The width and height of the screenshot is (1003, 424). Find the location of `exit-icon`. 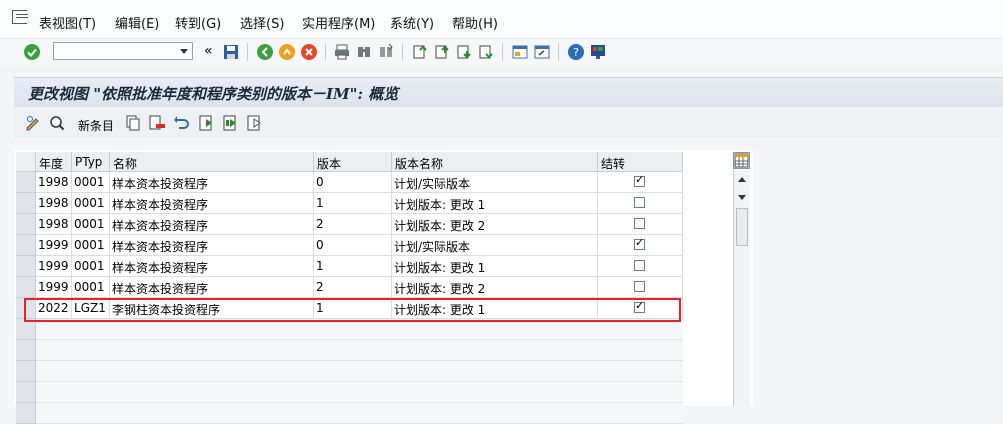

exit-icon is located at coordinates (287, 52).